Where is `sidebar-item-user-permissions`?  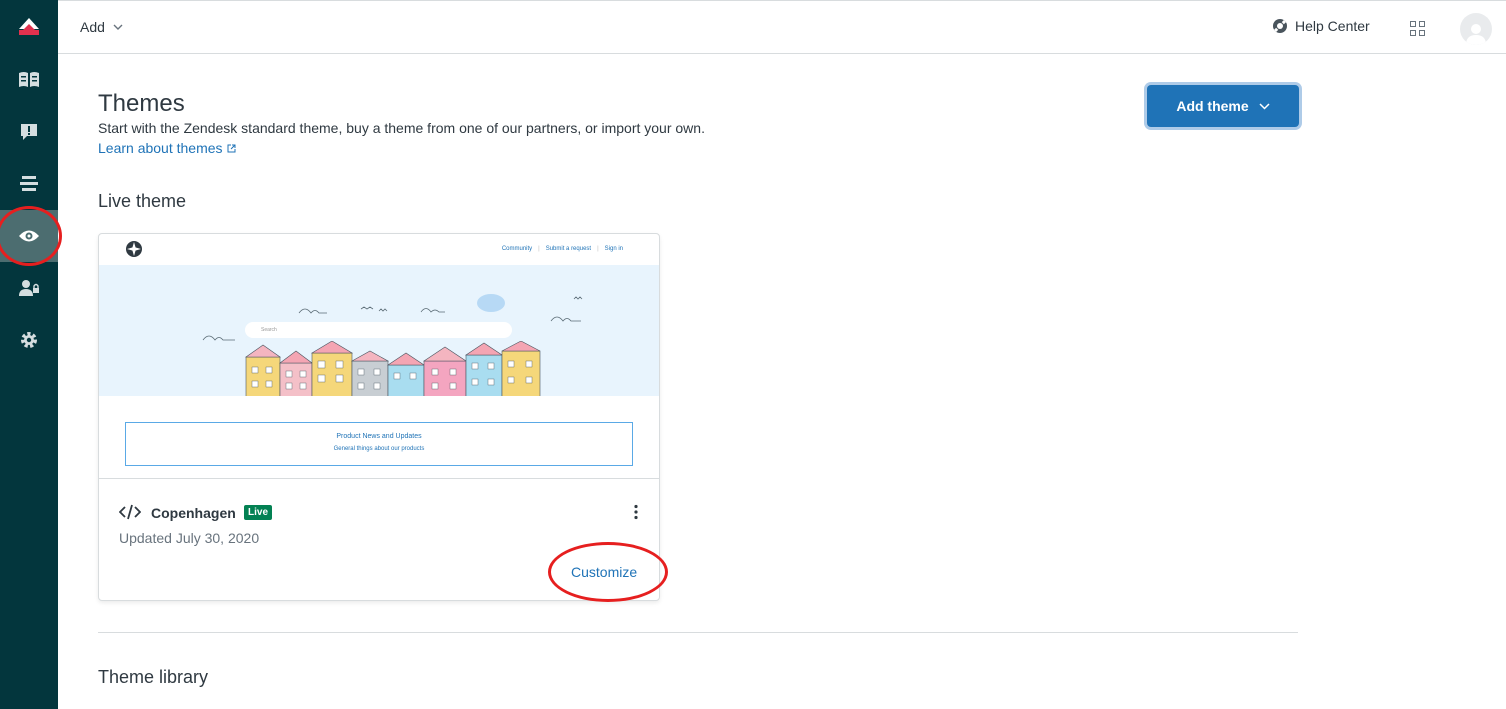 sidebar-item-user-permissions is located at coordinates (29, 288).